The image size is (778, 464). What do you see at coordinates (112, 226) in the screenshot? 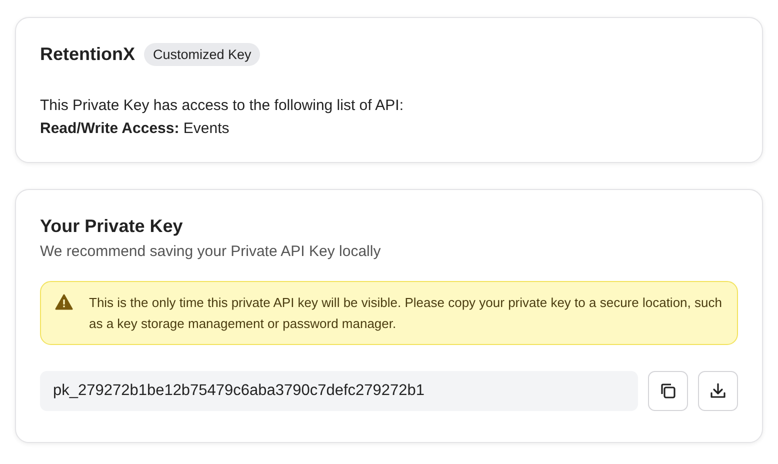
I see `key-title: Your Private Key` at bounding box center [112, 226].